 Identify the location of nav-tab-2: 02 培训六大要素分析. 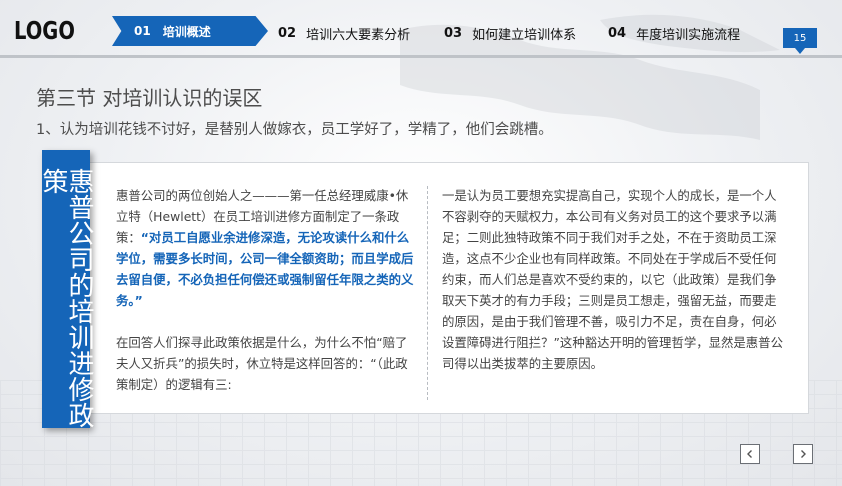
(344, 33).